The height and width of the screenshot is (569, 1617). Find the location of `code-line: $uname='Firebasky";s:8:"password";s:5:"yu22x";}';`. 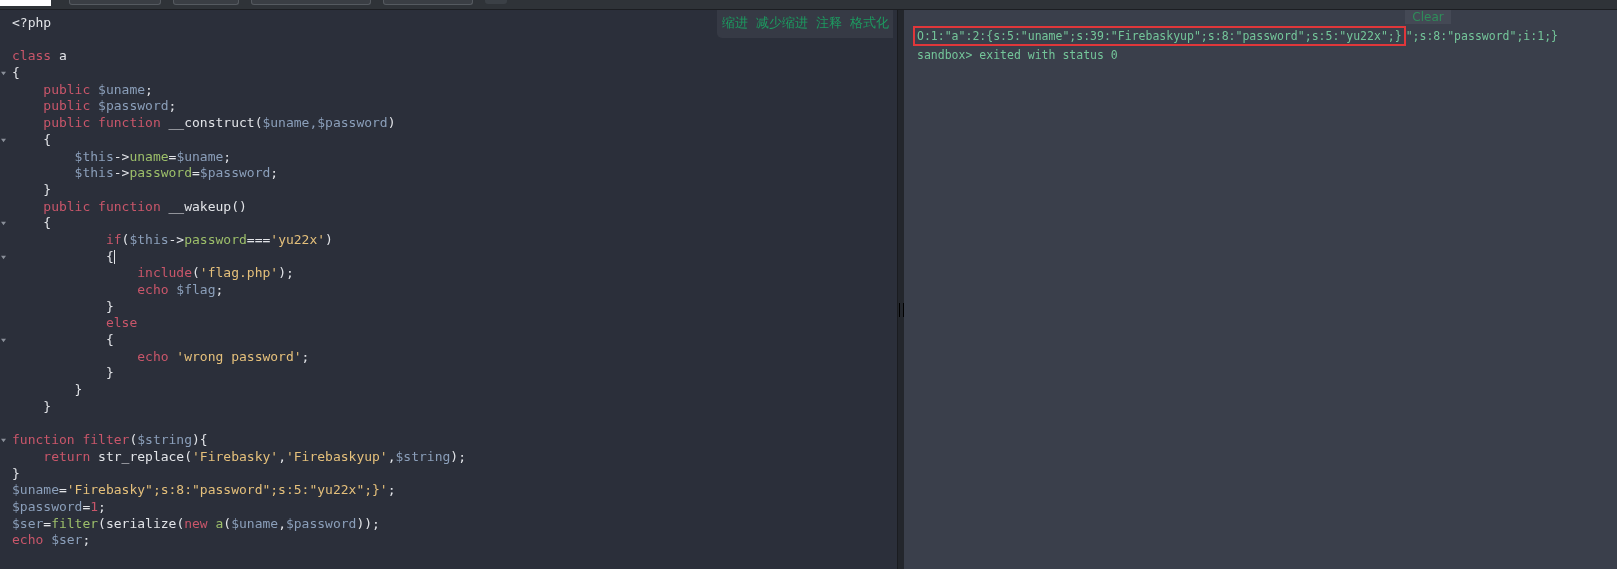

code-line: $uname='Firebasky";s:8:"password";s:5:"yu22x";}'; is located at coordinates (204, 490).